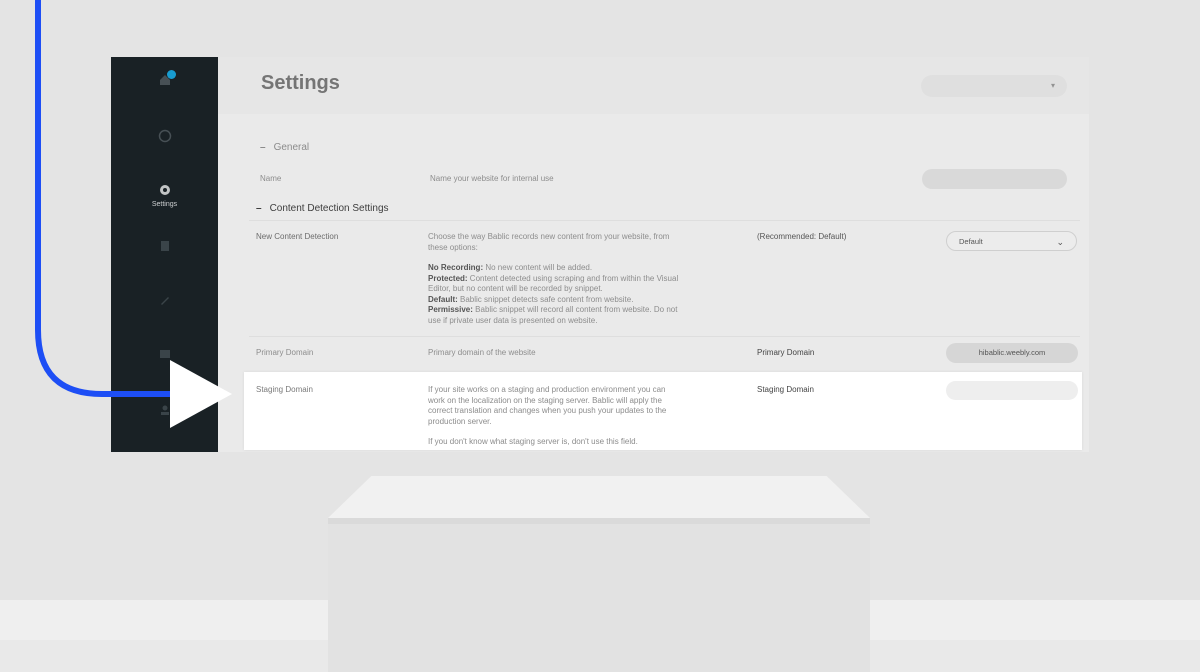  I want to click on staging-domain-input, so click(1012, 390).